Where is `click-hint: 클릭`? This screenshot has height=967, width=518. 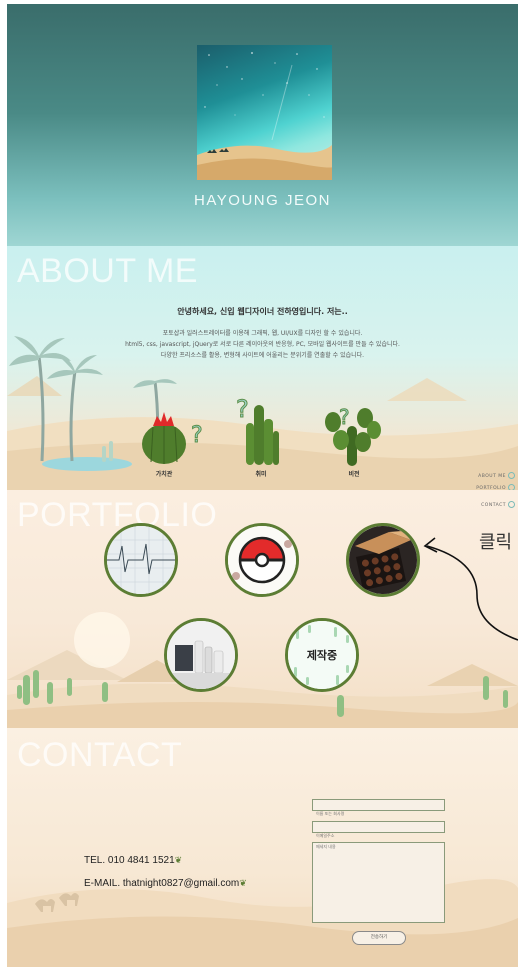
click-hint: 클릭 is located at coordinates (496, 542).